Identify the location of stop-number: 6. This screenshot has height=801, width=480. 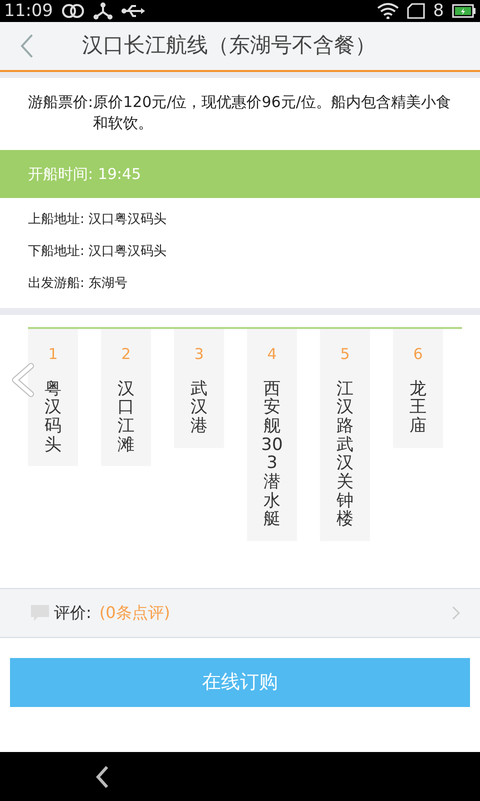
(418, 354).